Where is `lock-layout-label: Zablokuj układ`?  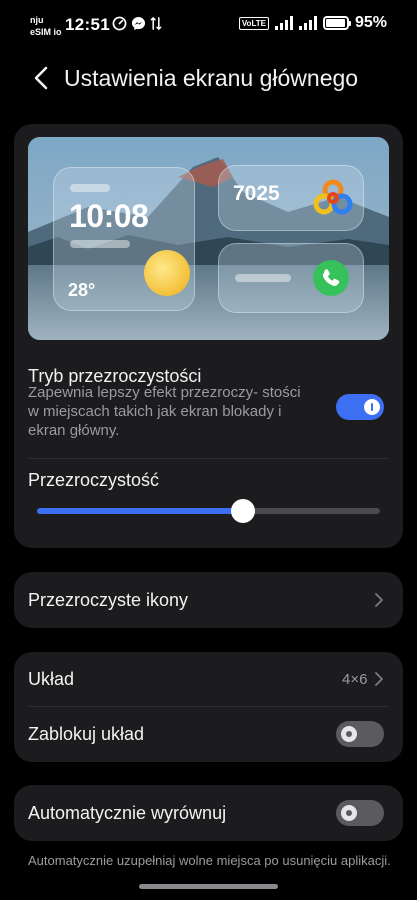
lock-layout-label: Zablokuj układ is located at coordinates (86, 734).